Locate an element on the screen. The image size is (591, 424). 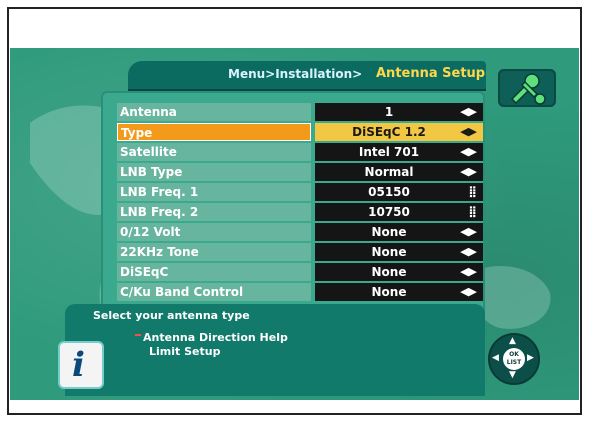
help-title: Select your antenna type is located at coordinates (171, 315).